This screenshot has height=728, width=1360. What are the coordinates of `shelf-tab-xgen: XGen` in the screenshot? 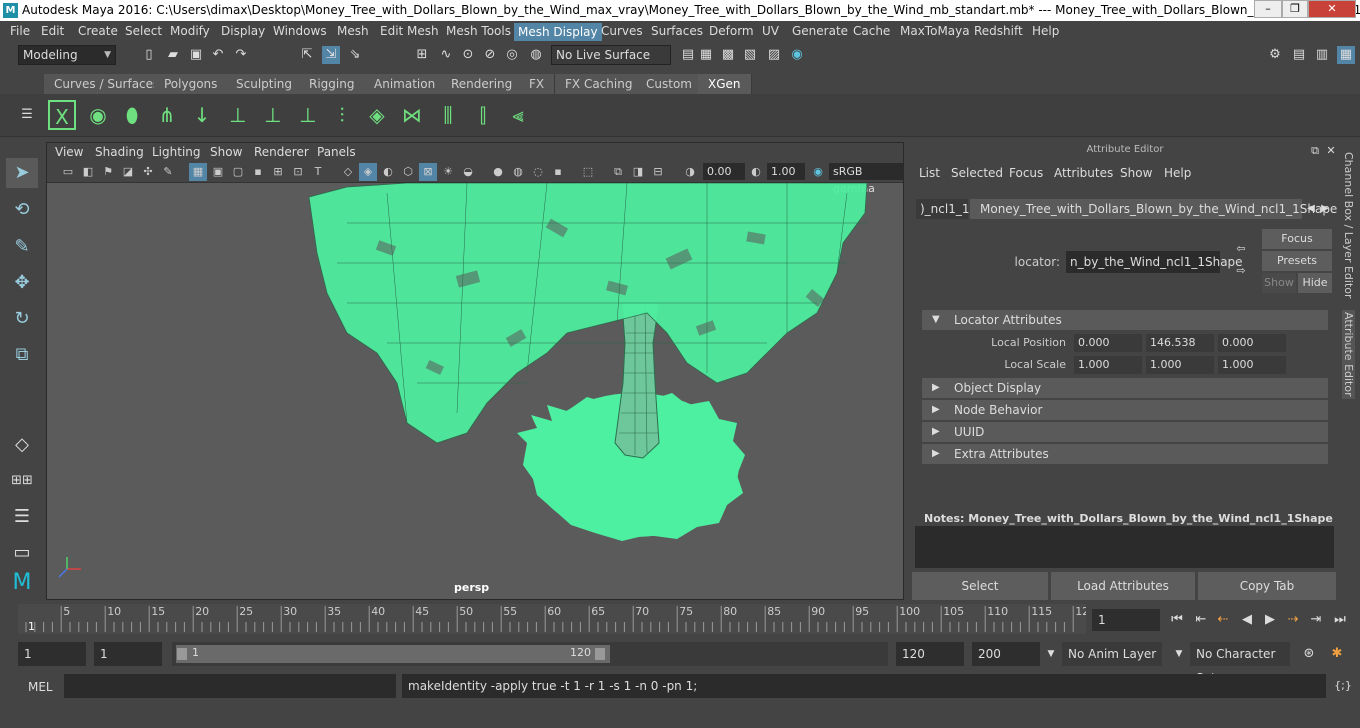 It's located at (725, 84).